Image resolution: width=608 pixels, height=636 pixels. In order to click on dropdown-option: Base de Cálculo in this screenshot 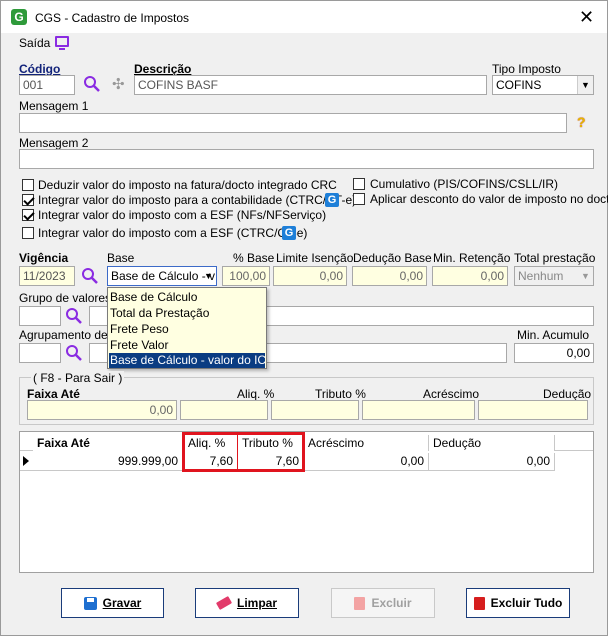, I will do `click(153, 297)`.